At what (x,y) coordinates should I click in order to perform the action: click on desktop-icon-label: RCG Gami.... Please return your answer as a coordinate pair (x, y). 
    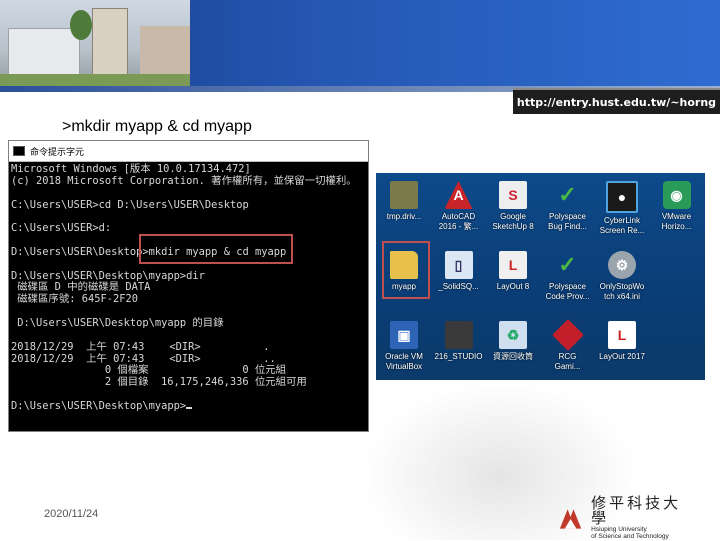
    Looking at the image, I should click on (567, 361).